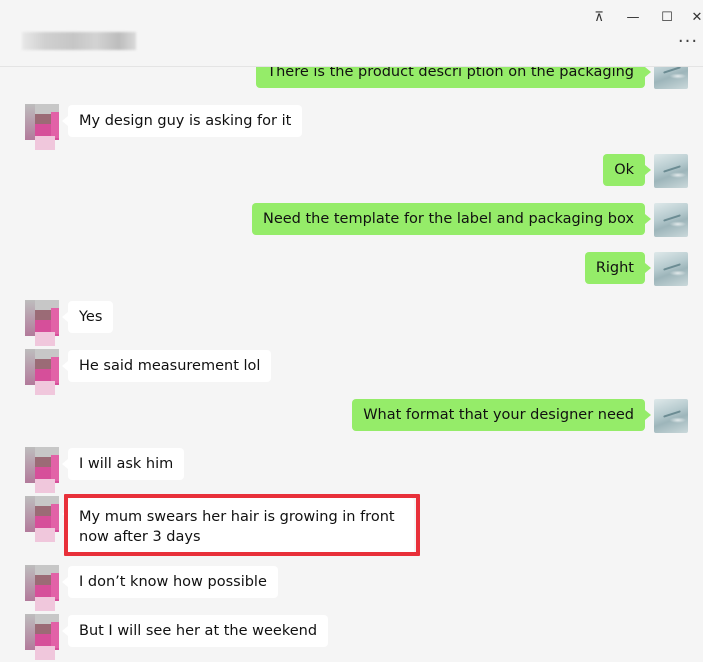 The image size is (703, 662). I want to click on highlight-box, so click(242, 525).